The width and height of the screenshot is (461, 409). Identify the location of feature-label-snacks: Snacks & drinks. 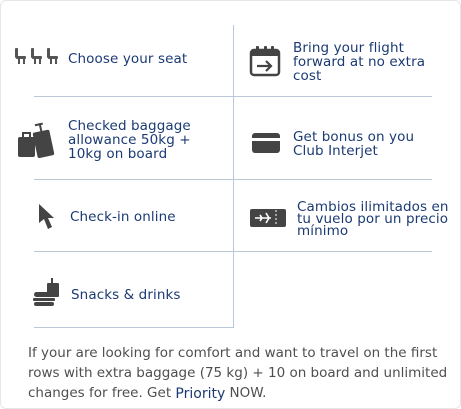
(126, 295).